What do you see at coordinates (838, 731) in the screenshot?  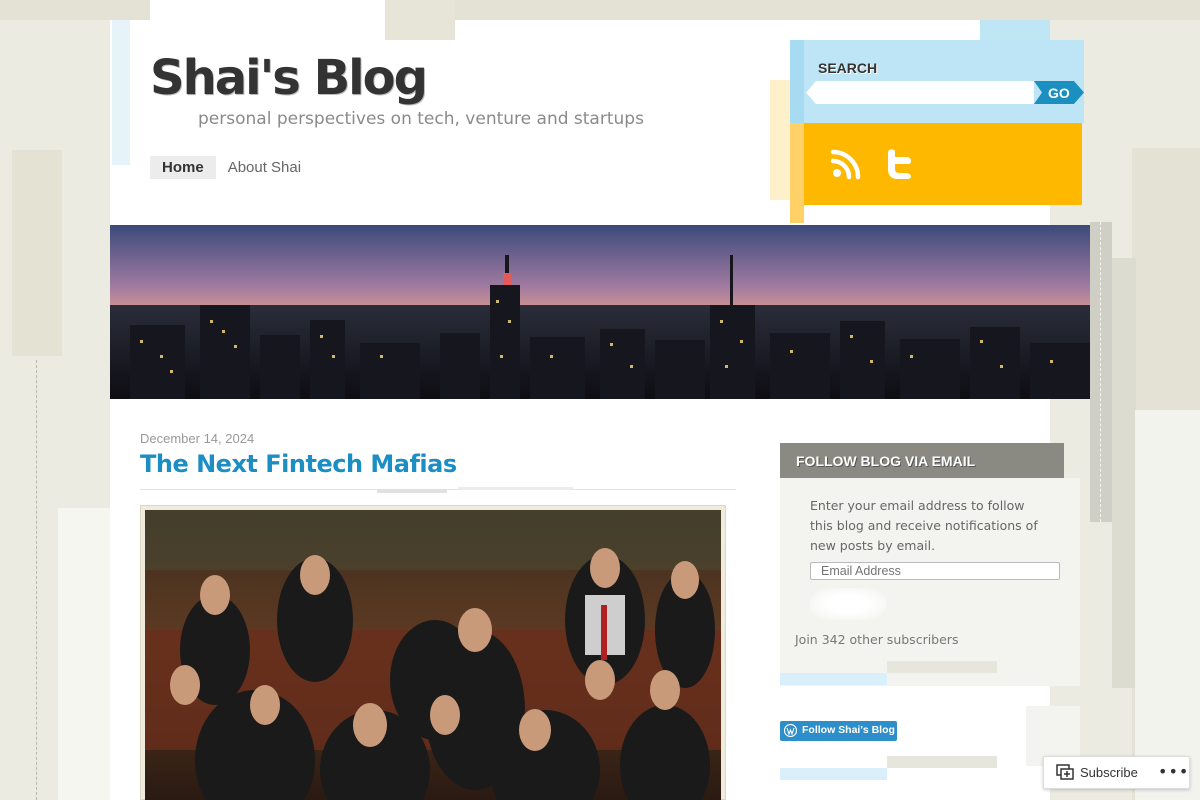 I see `follow-blog-badge: Follow Shai's Blog` at bounding box center [838, 731].